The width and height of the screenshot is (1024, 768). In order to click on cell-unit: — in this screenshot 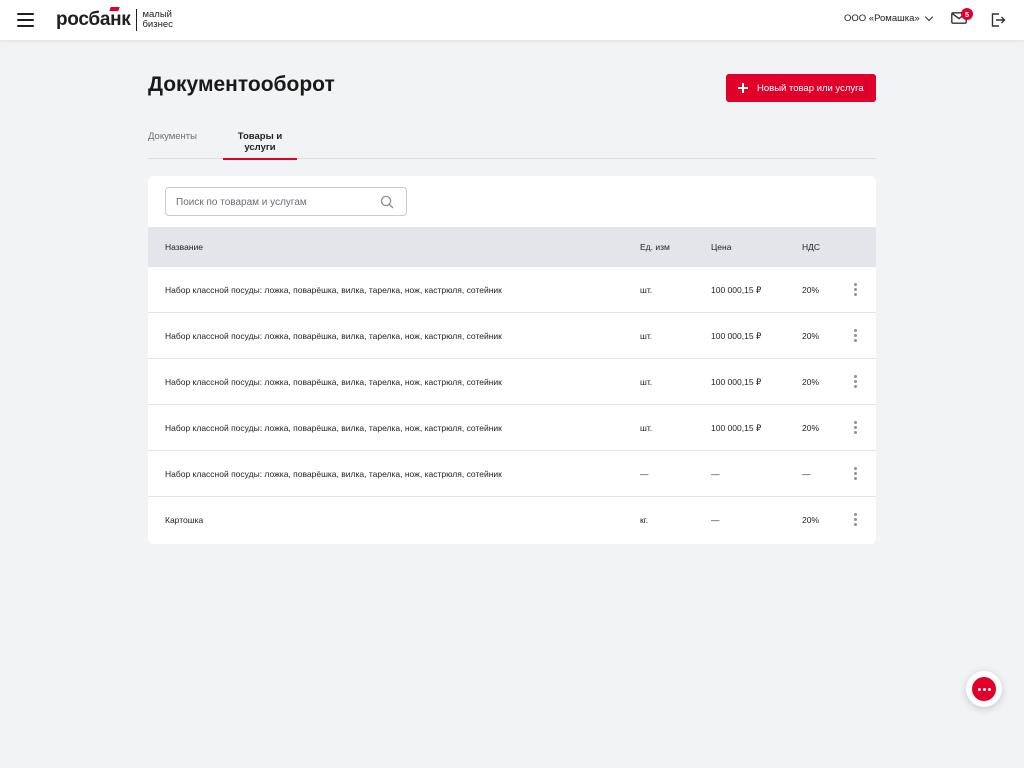, I will do `click(644, 474)`.